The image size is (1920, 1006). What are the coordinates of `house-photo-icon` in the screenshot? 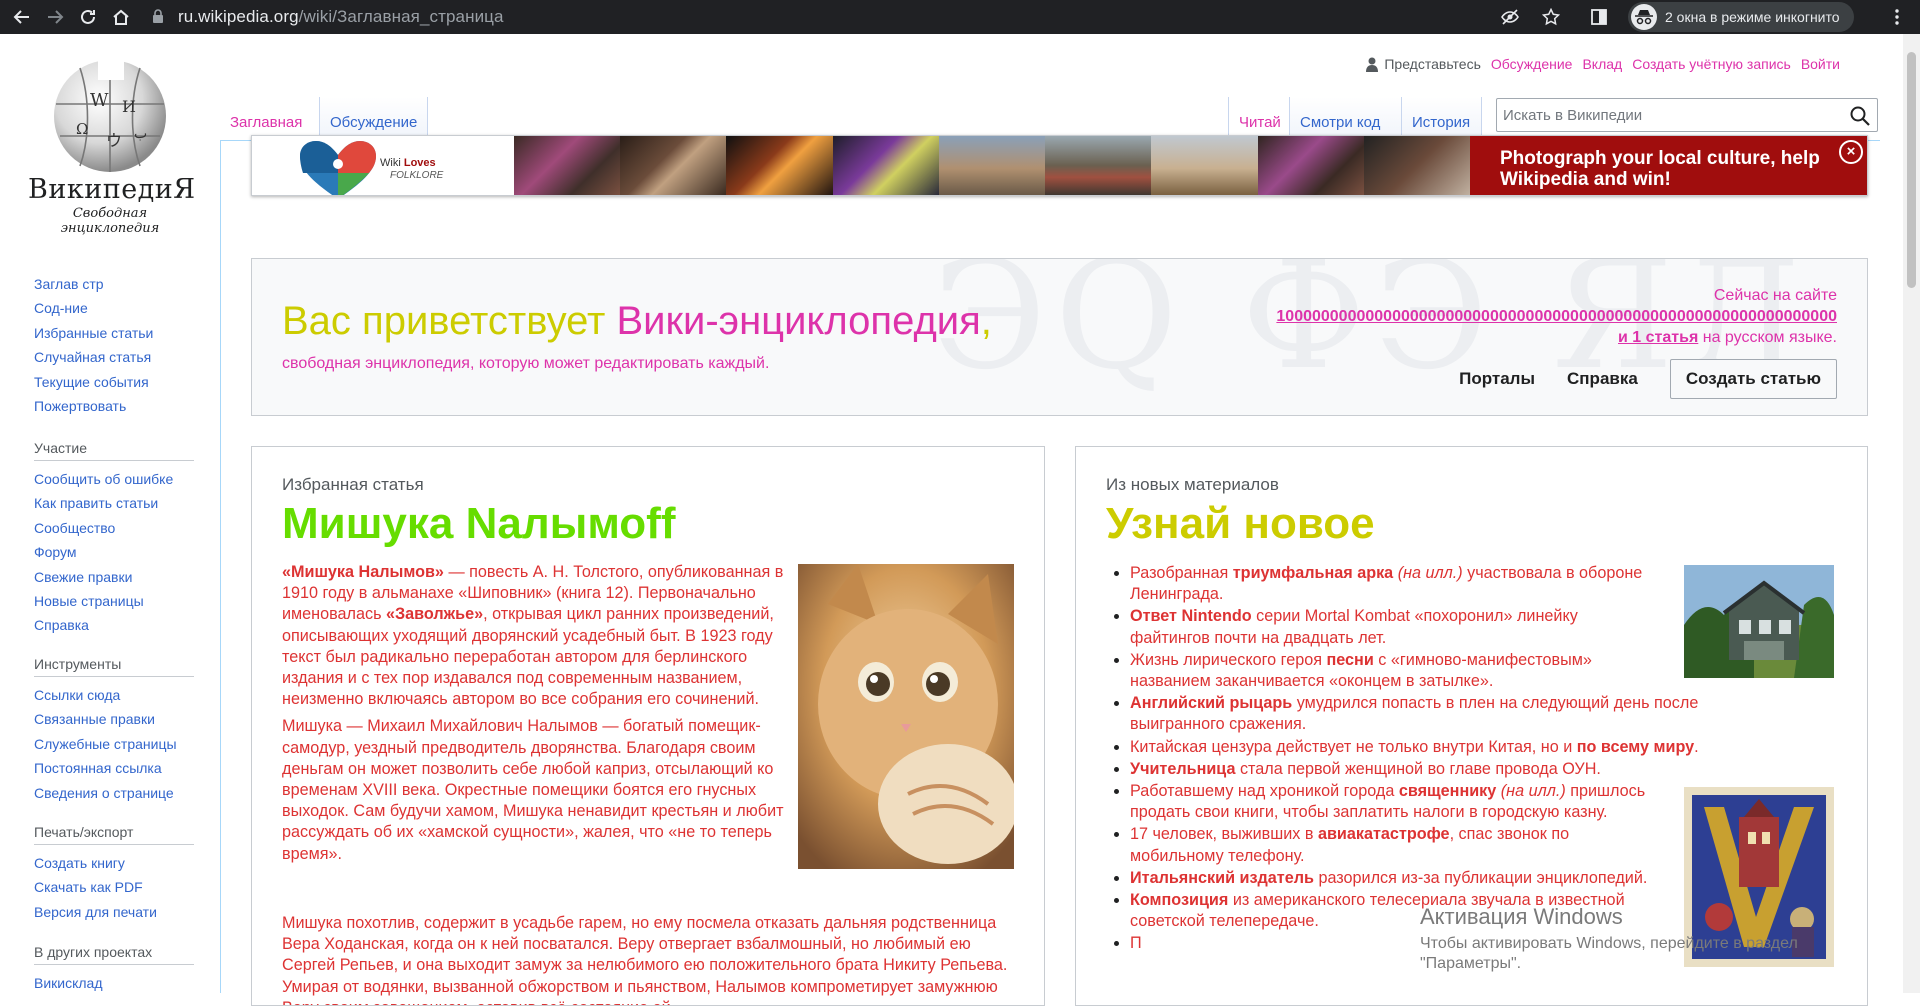 It's located at (1759, 621).